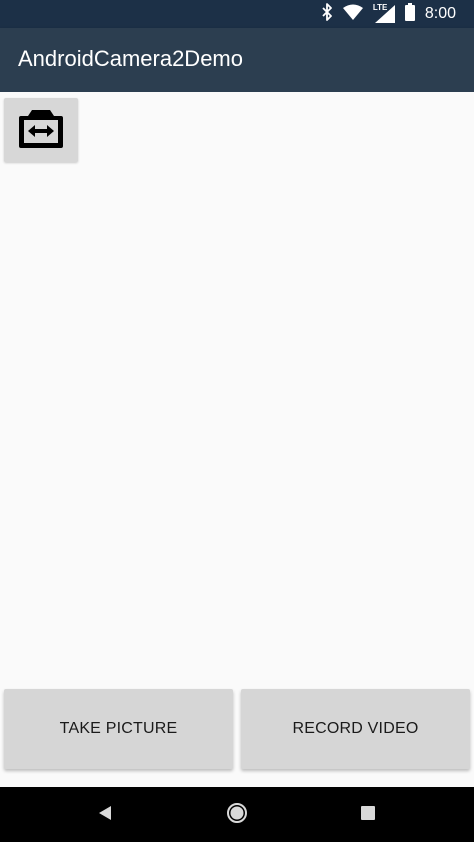 Image resolution: width=474 pixels, height=842 pixels. I want to click on switch-camera-icon, so click(41, 130).